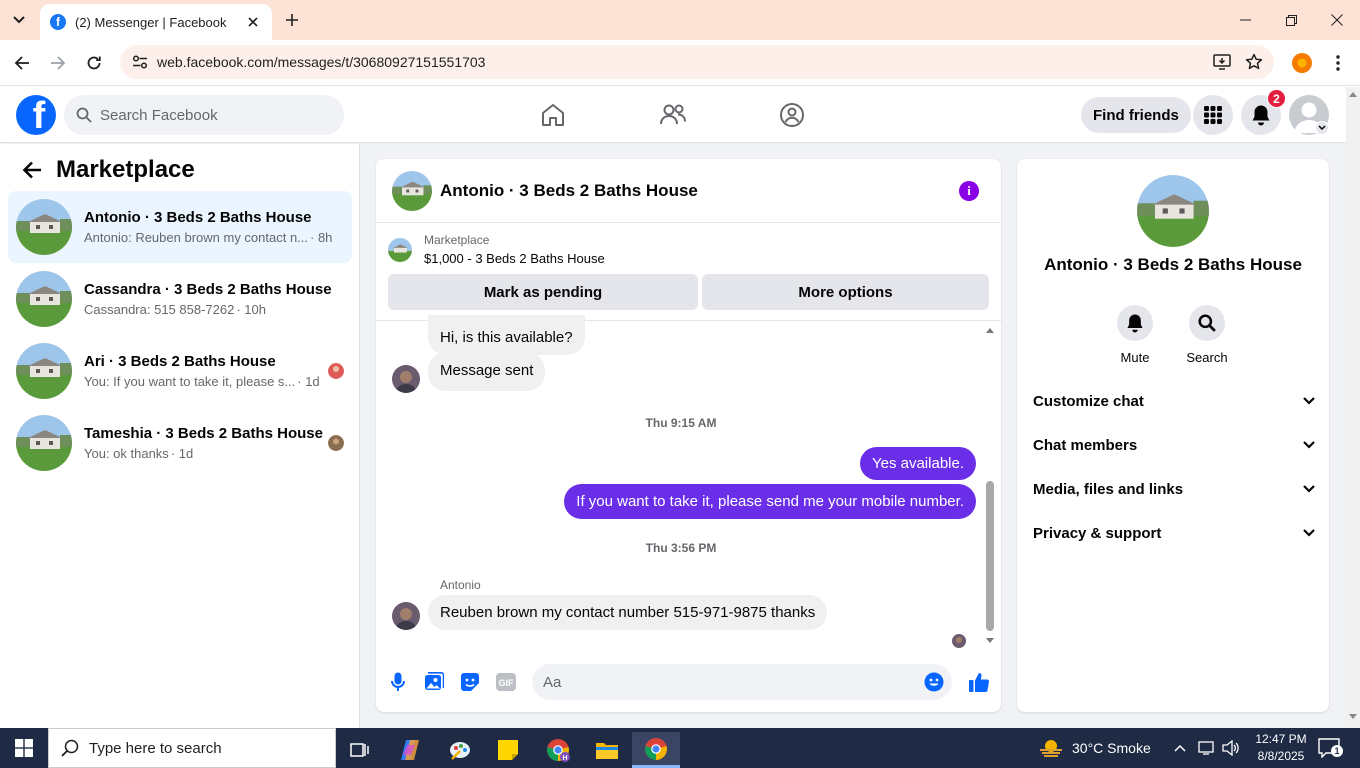 This screenshot has height=768, width=1360. What do you see at coordinates (487, 371) in the screenshot?
I see `incoming-message: Message sent` at bounding box center [487, 371].